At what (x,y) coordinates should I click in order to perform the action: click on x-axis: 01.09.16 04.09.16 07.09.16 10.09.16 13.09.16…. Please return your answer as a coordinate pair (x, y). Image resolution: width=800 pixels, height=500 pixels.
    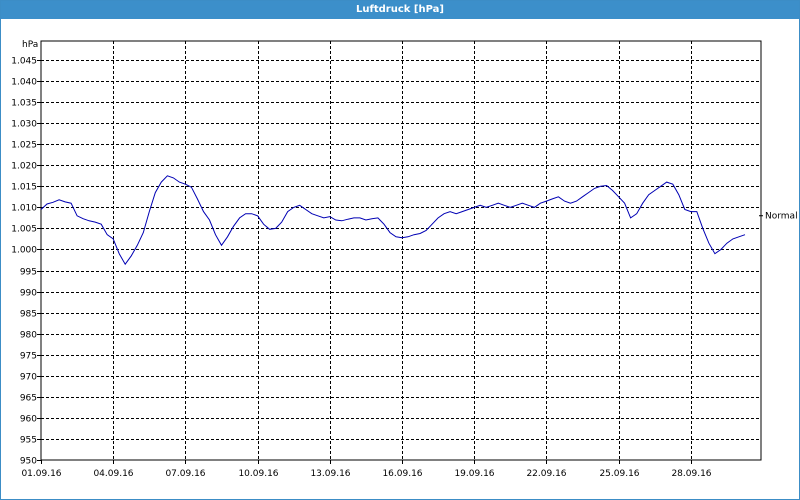
    Looking at the image, I should click on (366, 469).